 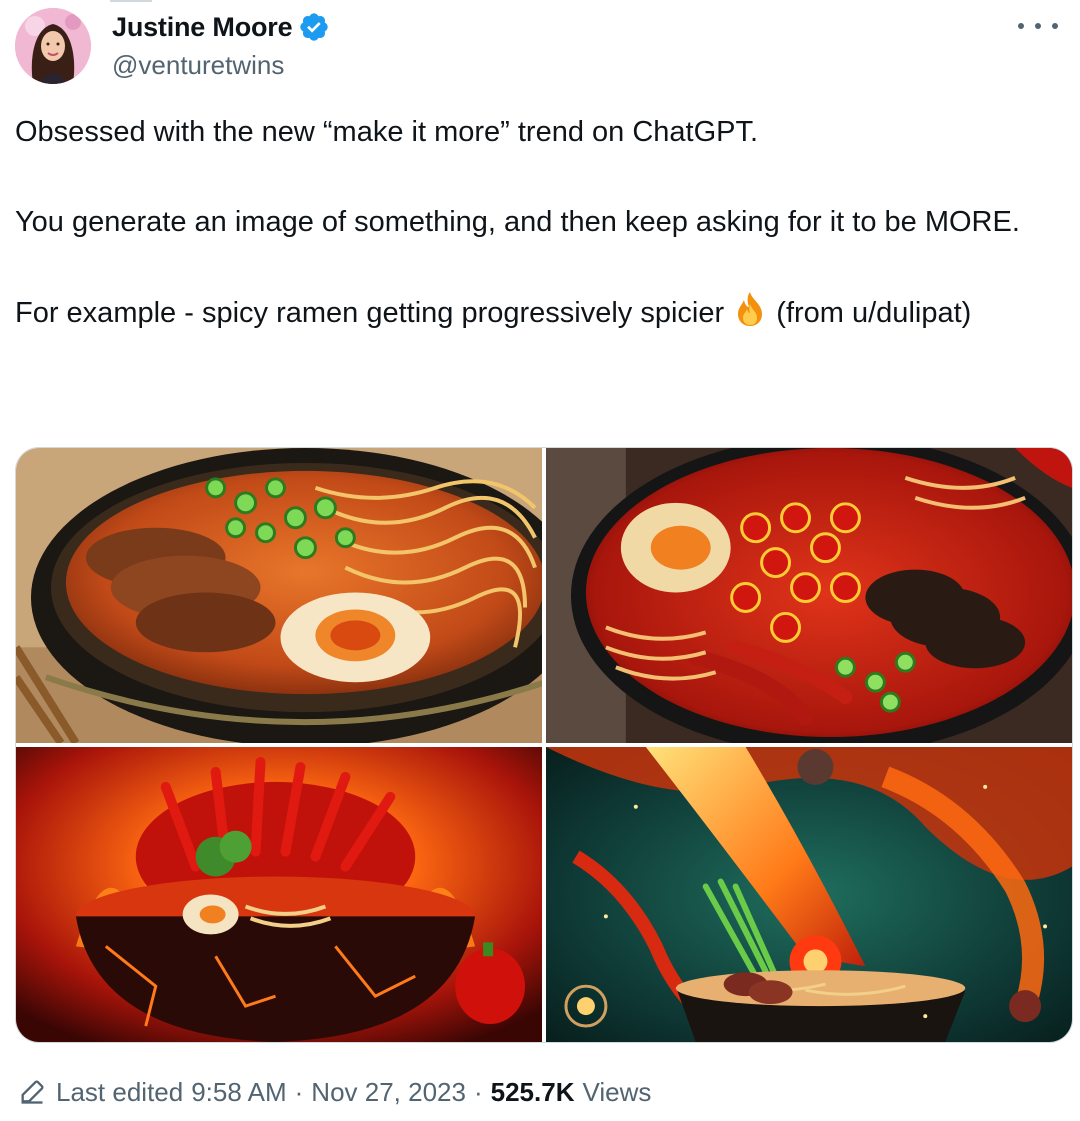 I want to click on pencil-icon, so click(x=32, y=1092).